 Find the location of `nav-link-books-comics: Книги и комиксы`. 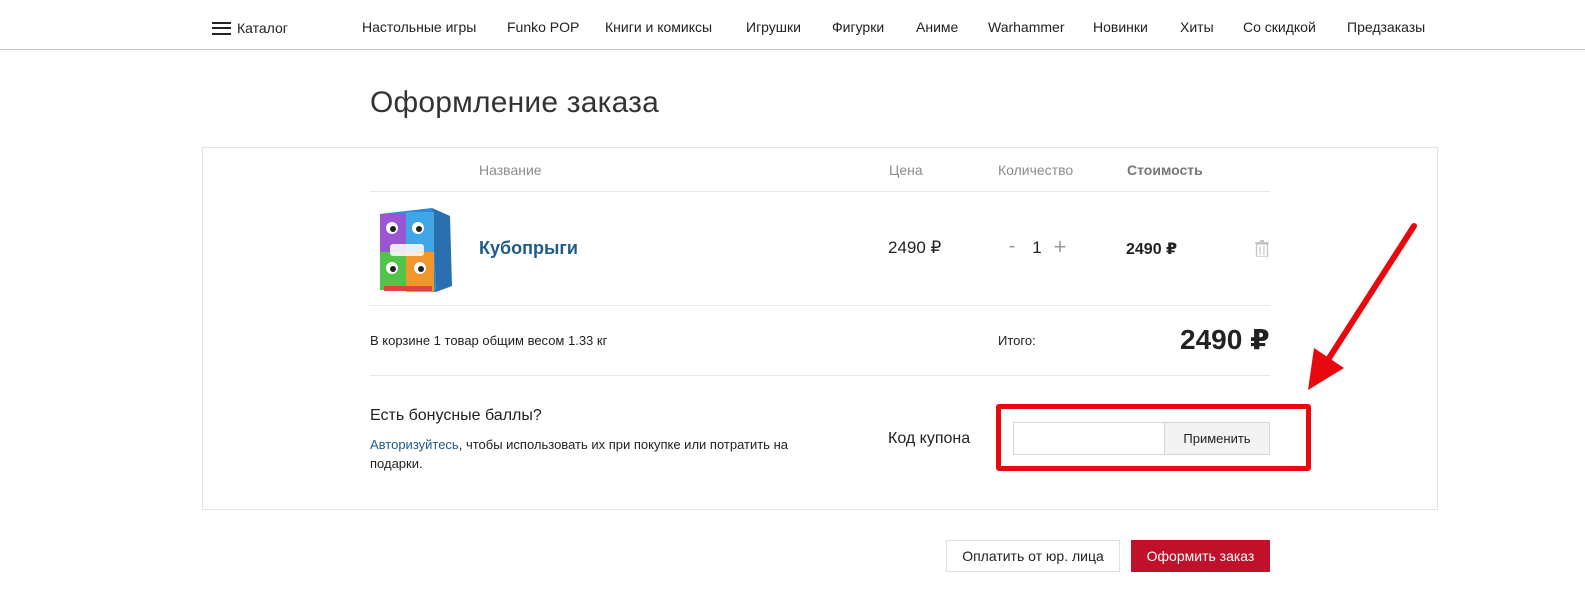

nav-link-books-comics: Книги и комиксы is located at coordinates (658, 27).